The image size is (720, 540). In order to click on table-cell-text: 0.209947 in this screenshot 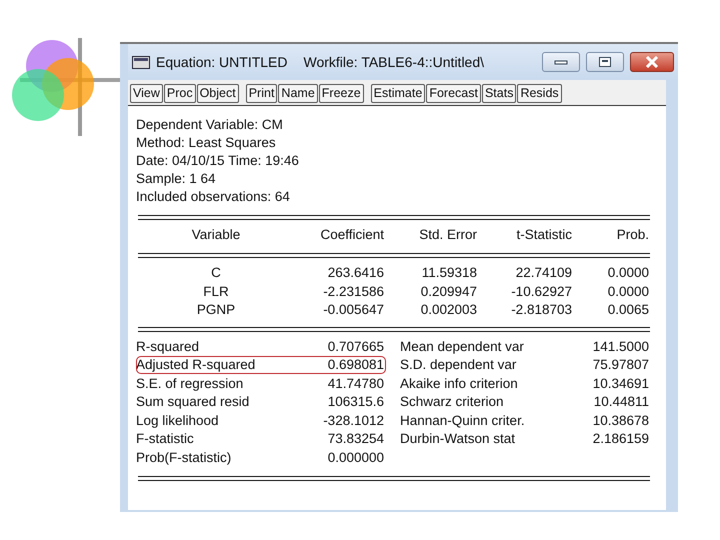, I will do `click(448, 291)`.